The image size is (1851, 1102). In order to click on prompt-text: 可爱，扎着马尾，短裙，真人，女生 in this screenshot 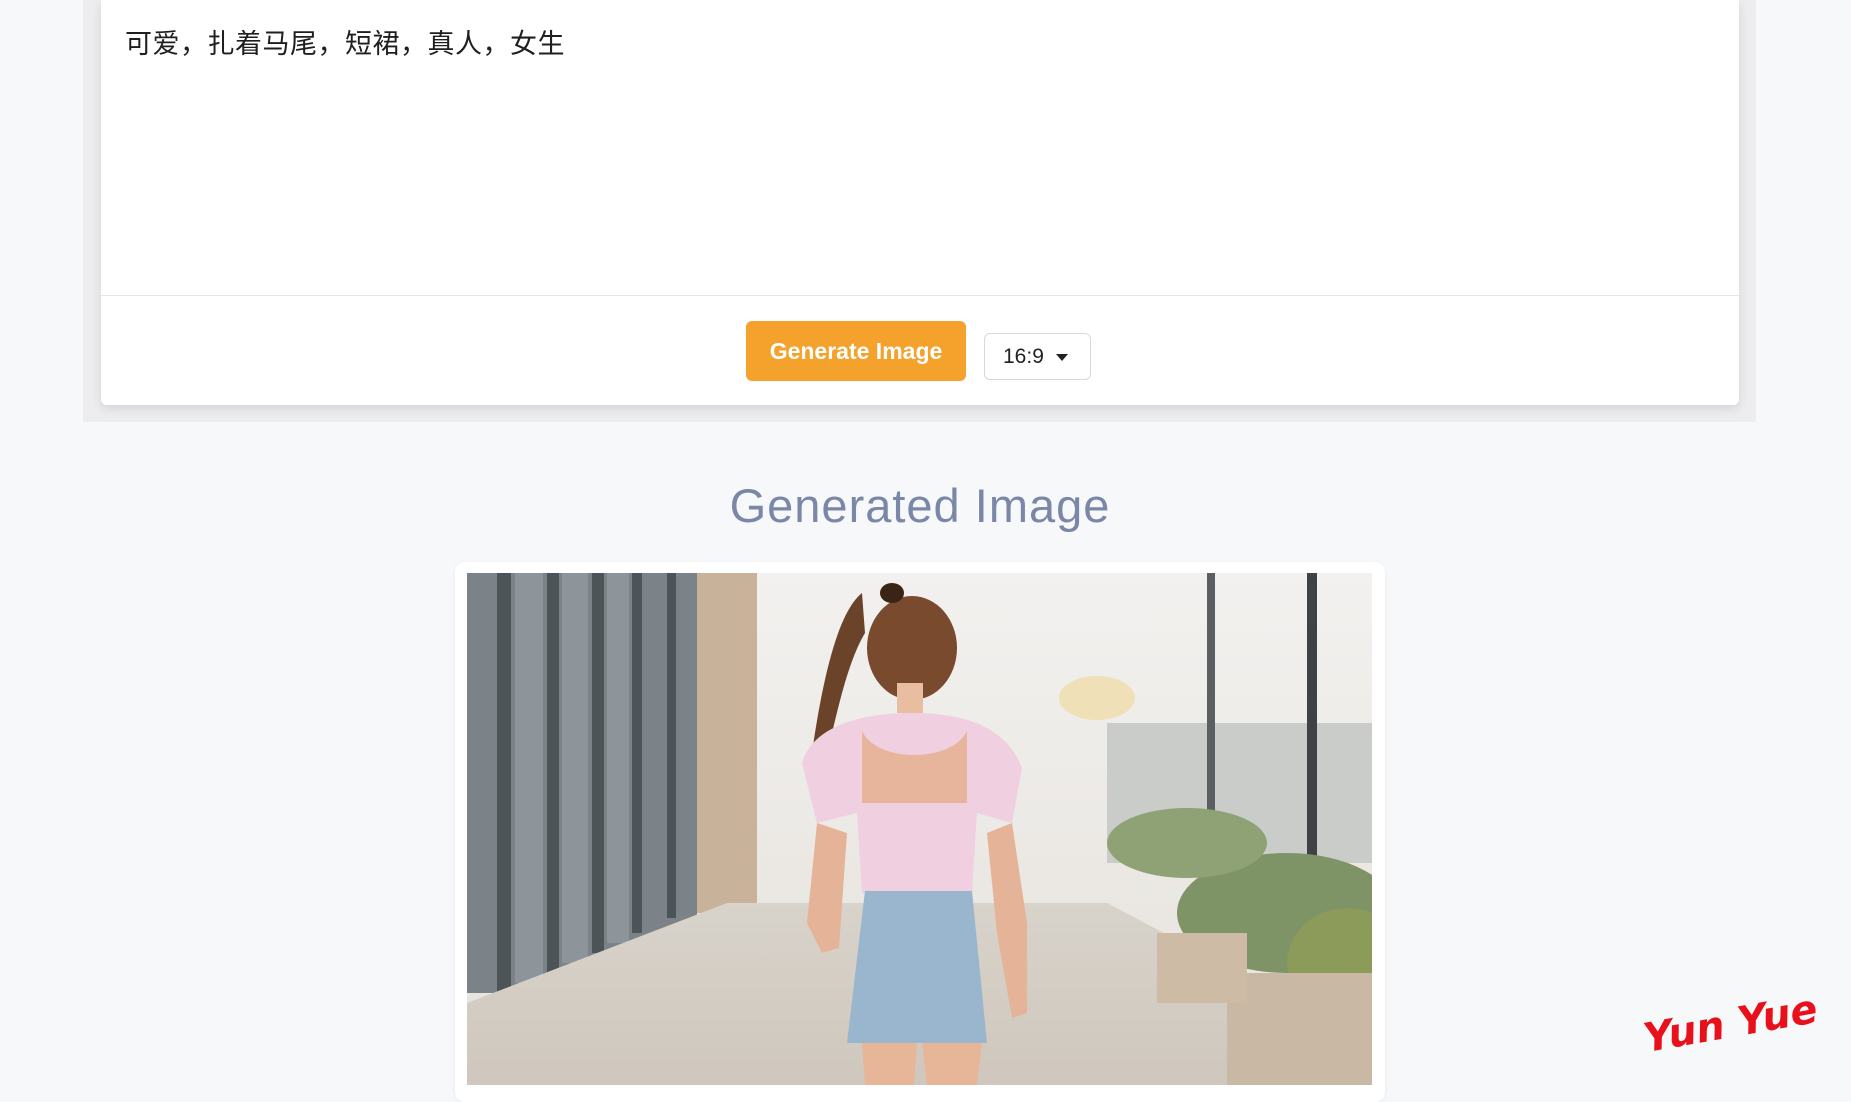, I will do `click(345, 44)`.